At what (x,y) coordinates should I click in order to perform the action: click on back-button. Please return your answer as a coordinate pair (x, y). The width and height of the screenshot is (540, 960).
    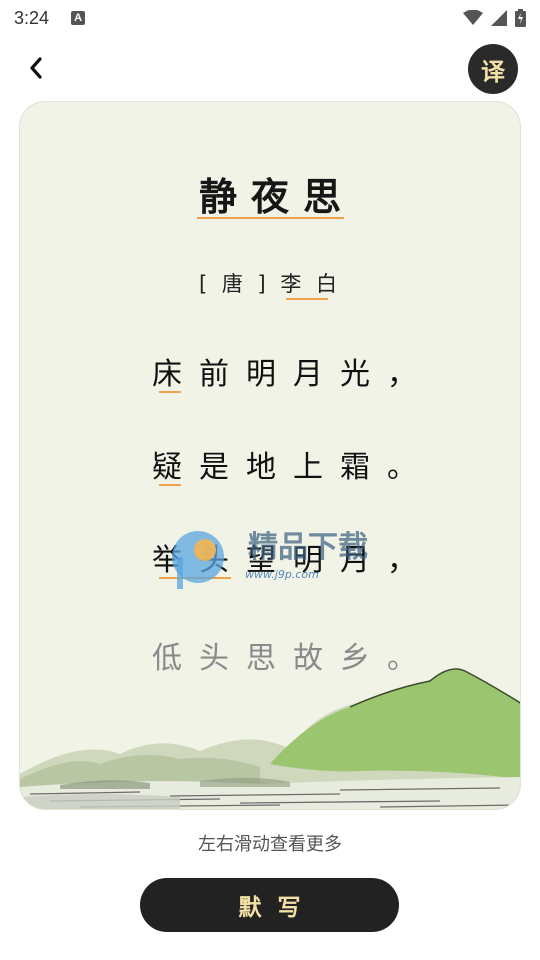
    Looking at the image, I should click on (36, 68).